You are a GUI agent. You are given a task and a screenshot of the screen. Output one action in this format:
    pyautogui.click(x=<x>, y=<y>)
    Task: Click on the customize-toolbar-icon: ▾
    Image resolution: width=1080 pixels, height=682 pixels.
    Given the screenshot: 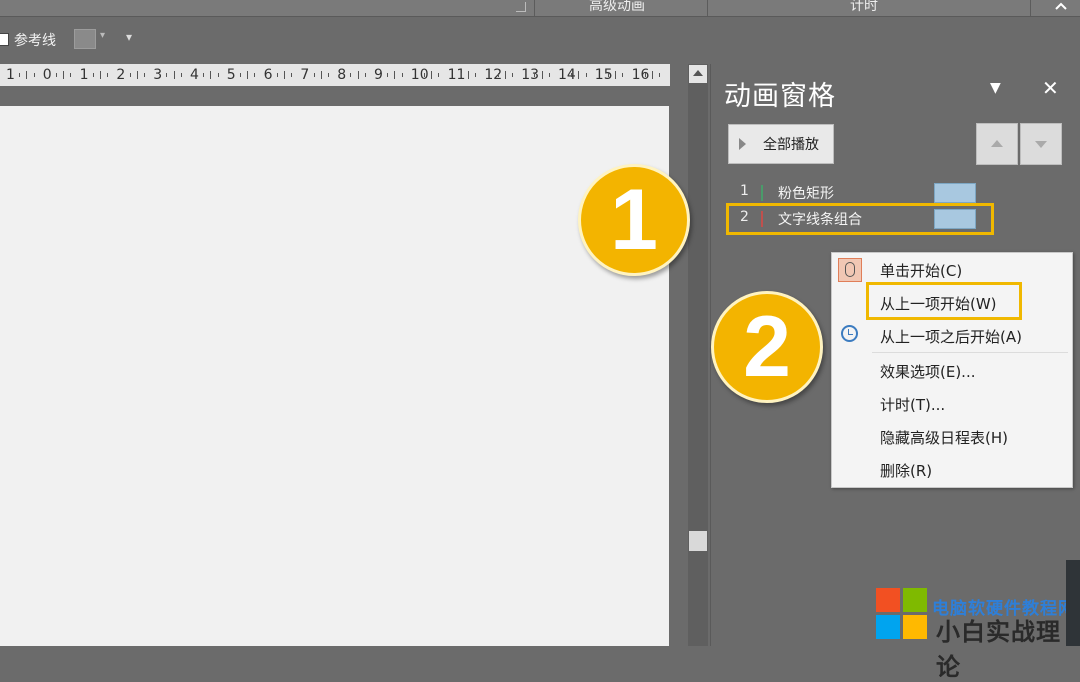 What is the action you would take?
    pyautogui.click(x=129, y=37)
    